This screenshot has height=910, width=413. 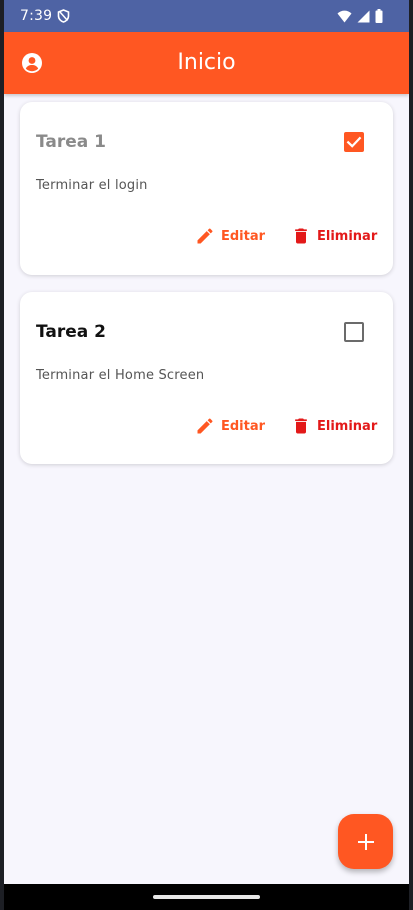 I want to click on page-title: Inicio, so click(x=206, y=62).